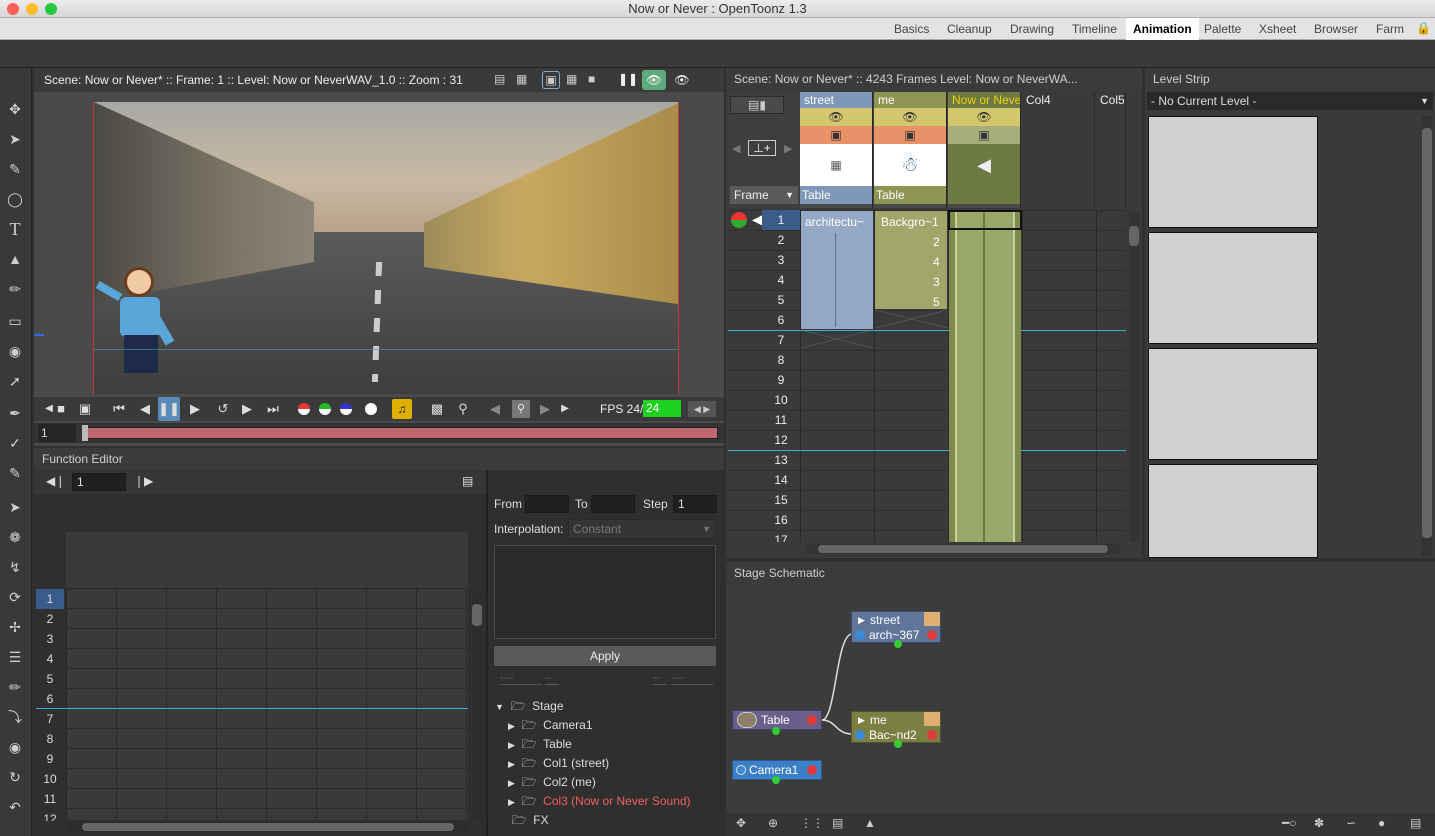 This screenshot has height=836, width=1435. I want to click on frame-number: 8, so click(781, 360).